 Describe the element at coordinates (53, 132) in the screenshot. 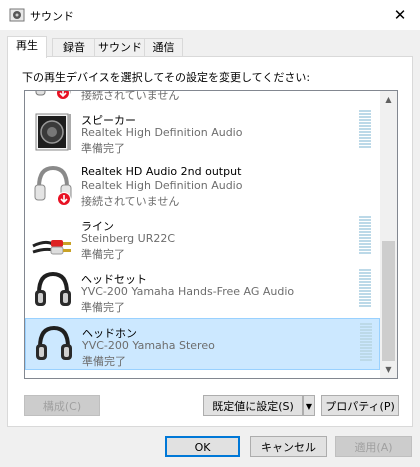

I see `speaker-icon` at that location.